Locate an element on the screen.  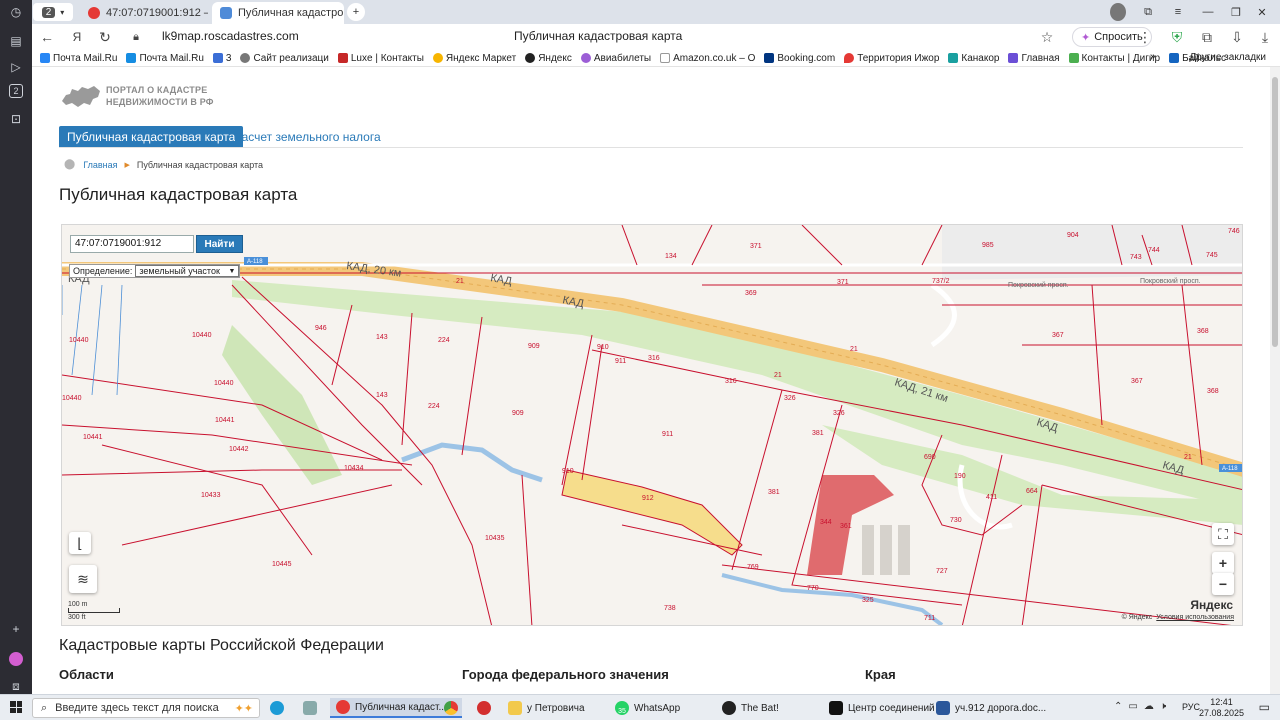
new-tab-icon: + is located at coordinates (356, 12).